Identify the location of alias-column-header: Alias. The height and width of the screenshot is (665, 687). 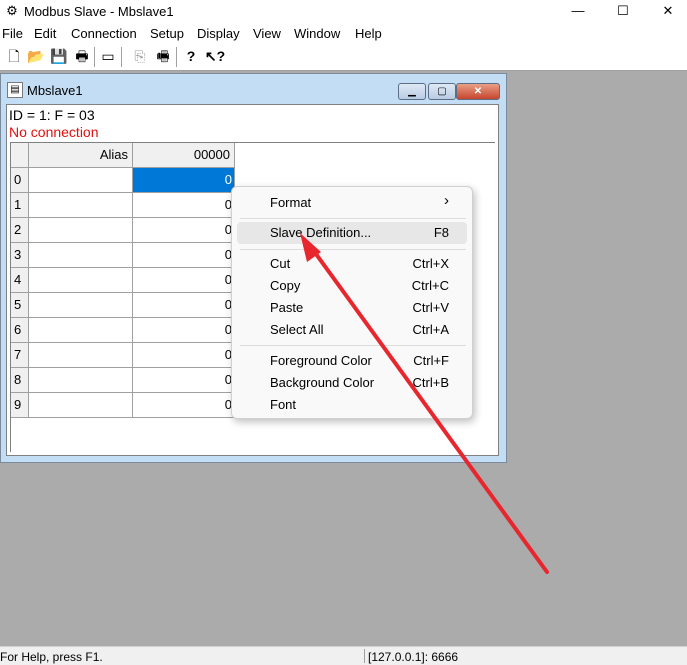
(81, 155).